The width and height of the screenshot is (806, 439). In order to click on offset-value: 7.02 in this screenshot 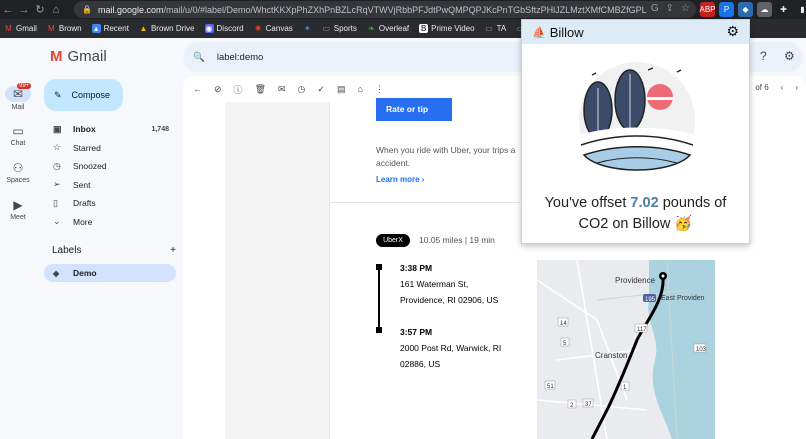, I will do `click(644, 203)`.